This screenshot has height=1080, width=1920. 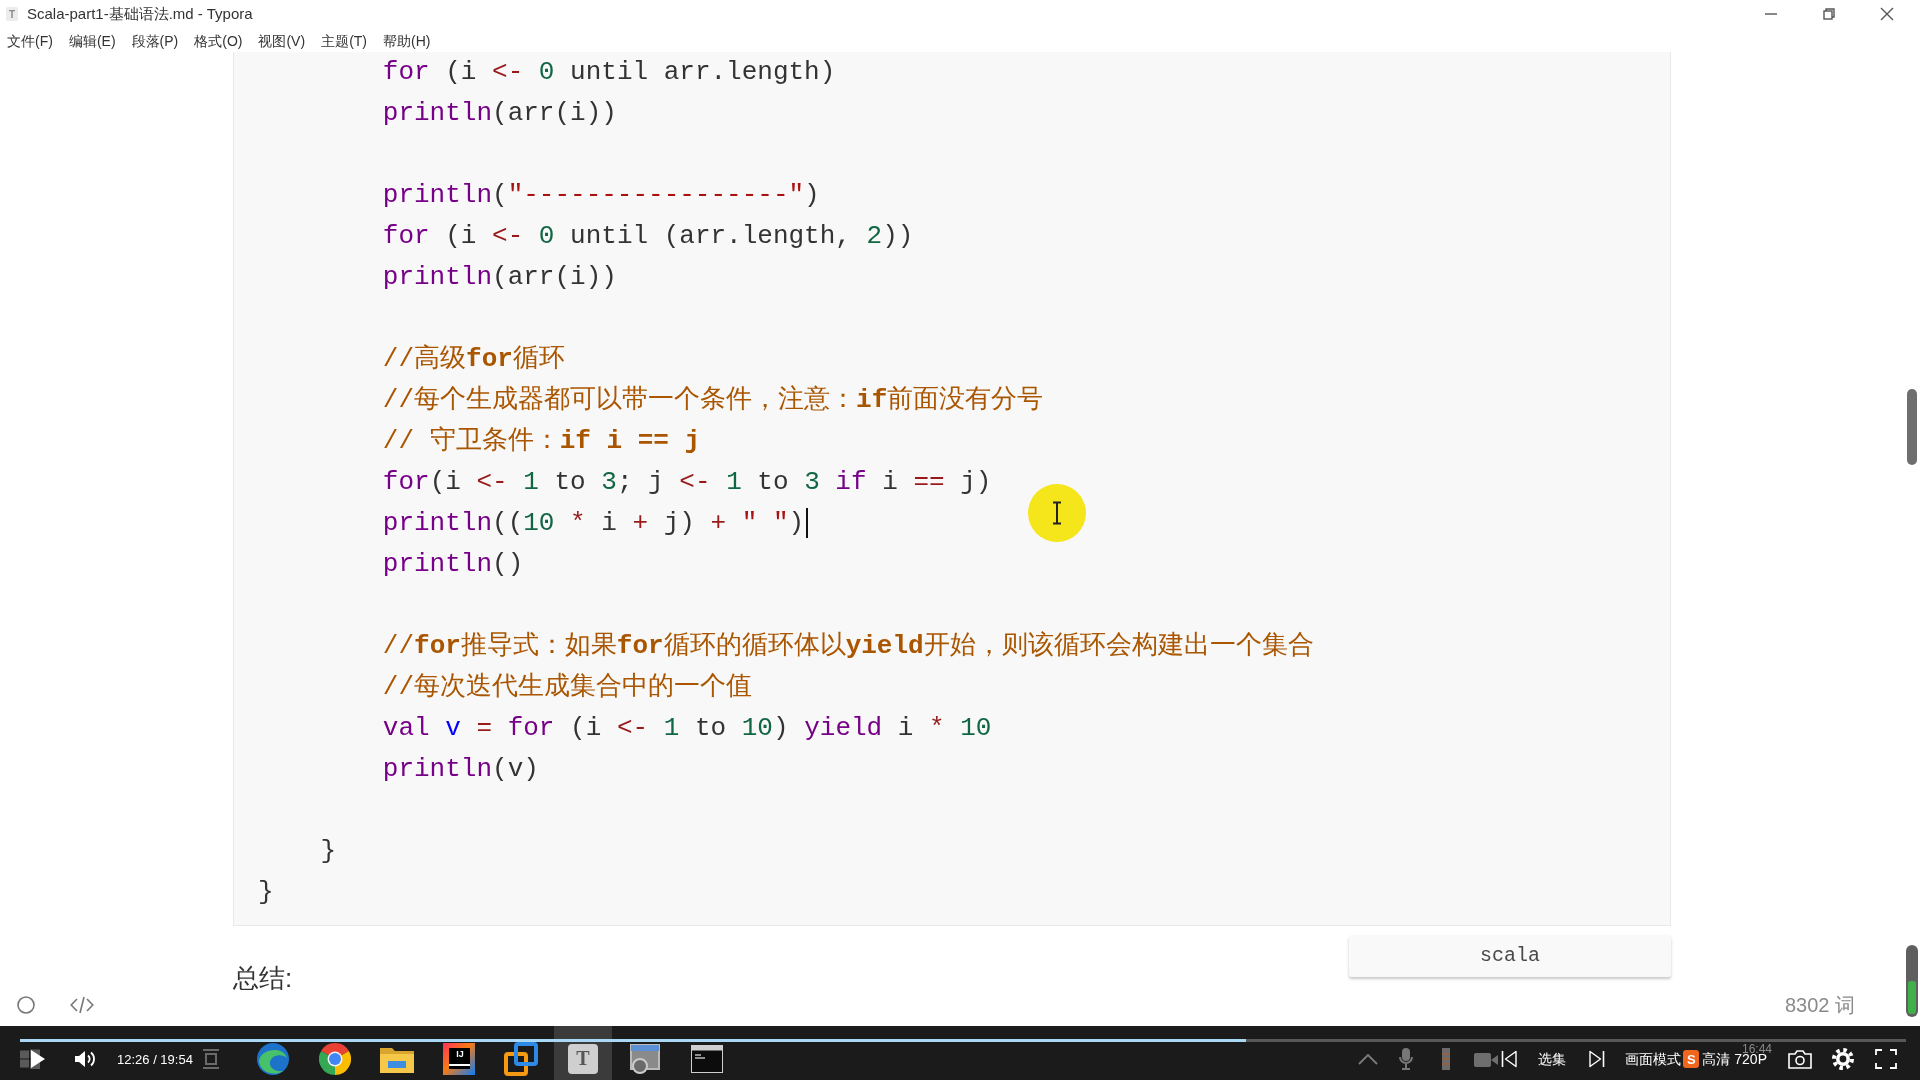 What do you see at coordinates (344, 41) in the screenshot?
I see `menu-item: 主题(T)` at bounding box center [344, 41].